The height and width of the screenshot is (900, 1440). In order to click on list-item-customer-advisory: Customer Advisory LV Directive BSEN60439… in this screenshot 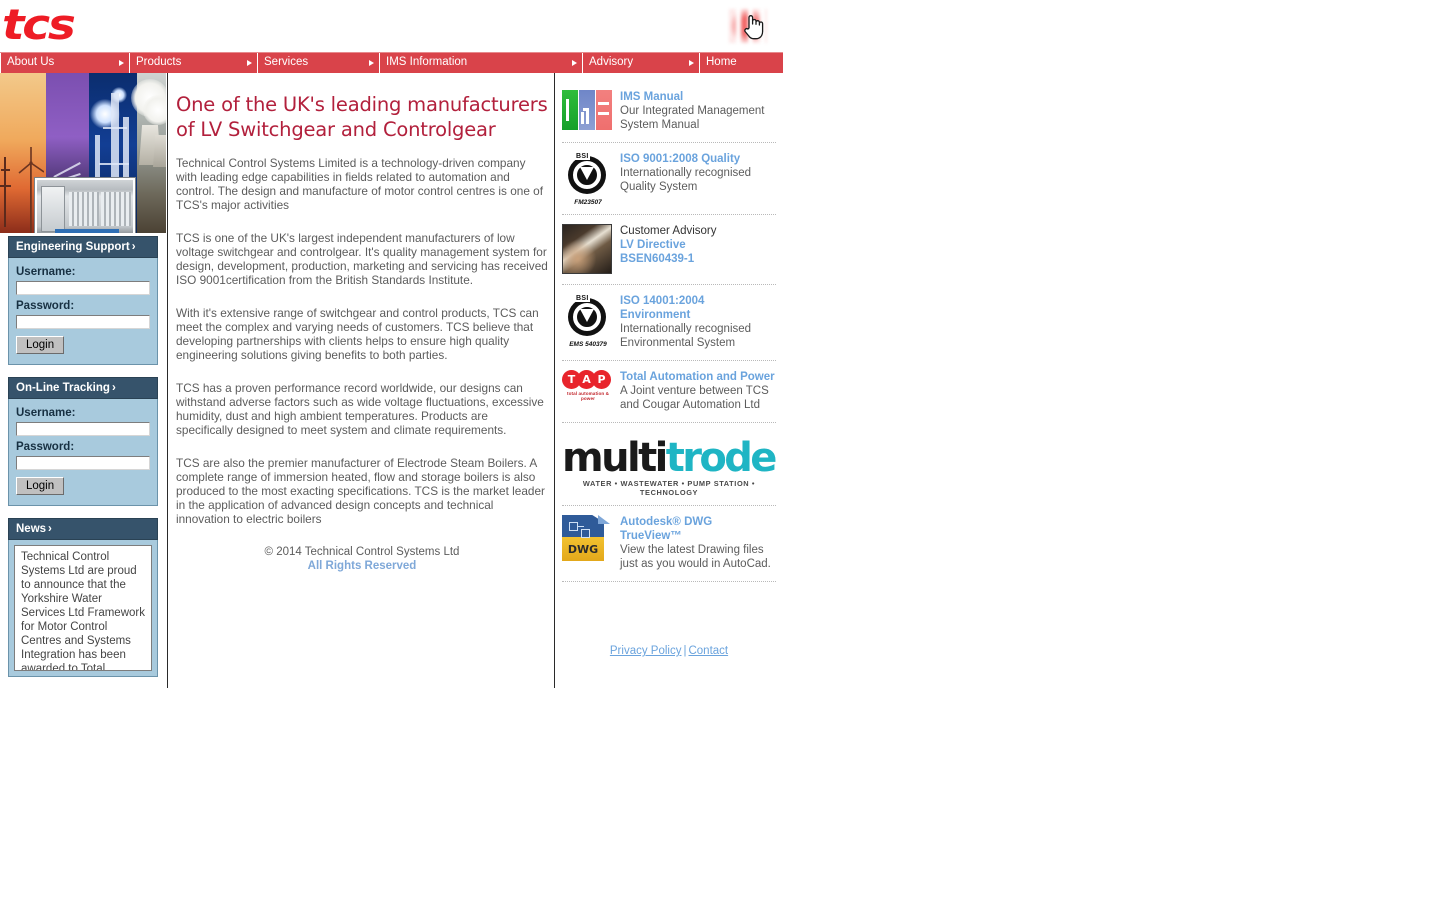, I will do `click(669, 254)`.